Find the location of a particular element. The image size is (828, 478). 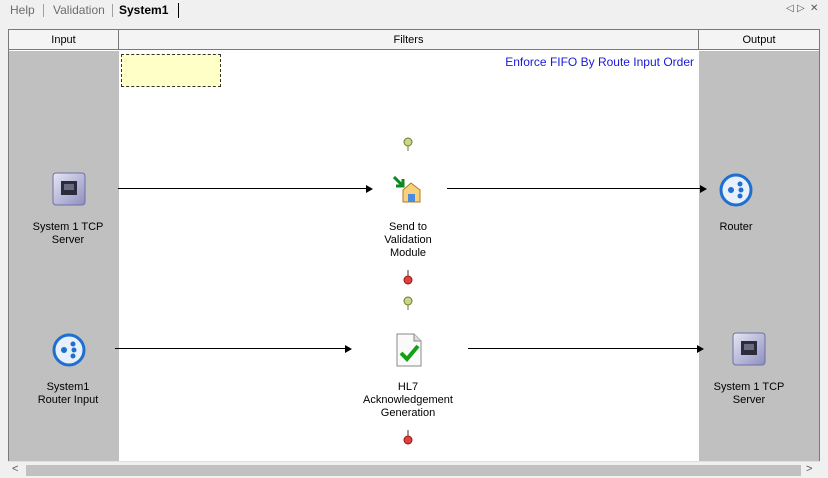

output-node-label: System 1 TCP Server is located at coordinates (749, 393).